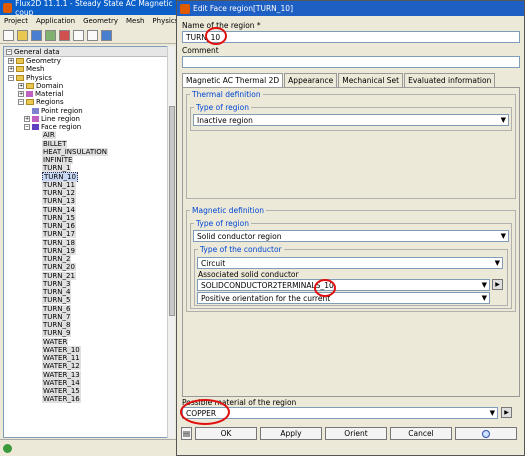 This screenshot has height=456, width=525. Describe the element at coordinates (108, 226) in the screenshot. I see `face-region-item: TURN_16` at that location.